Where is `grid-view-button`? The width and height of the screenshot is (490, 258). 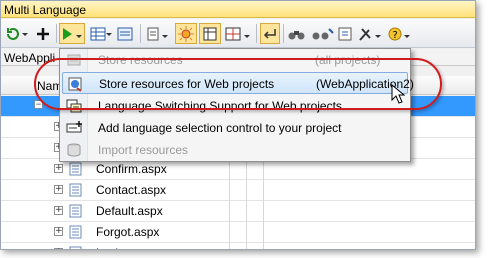 grid-view-button is located at coordinates (101, 33).